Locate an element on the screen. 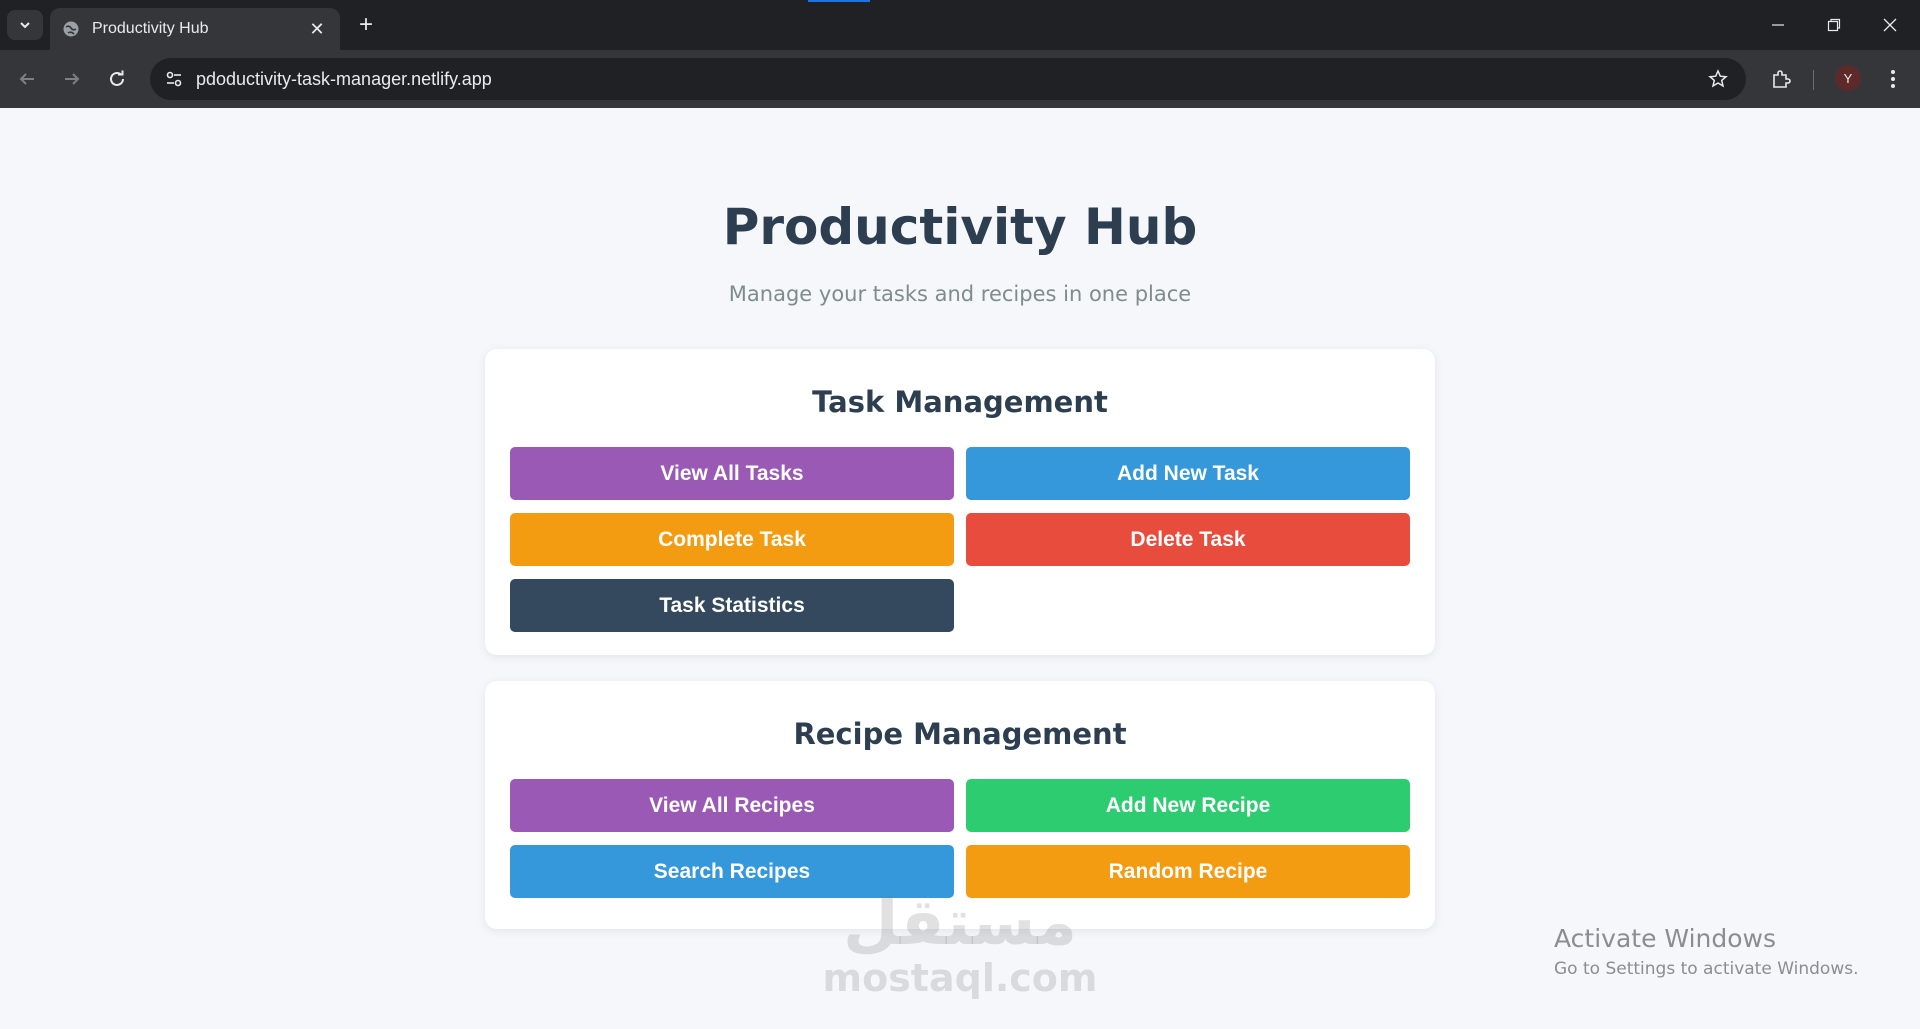  arrow-right-icon is located at coordinates (72, 79).